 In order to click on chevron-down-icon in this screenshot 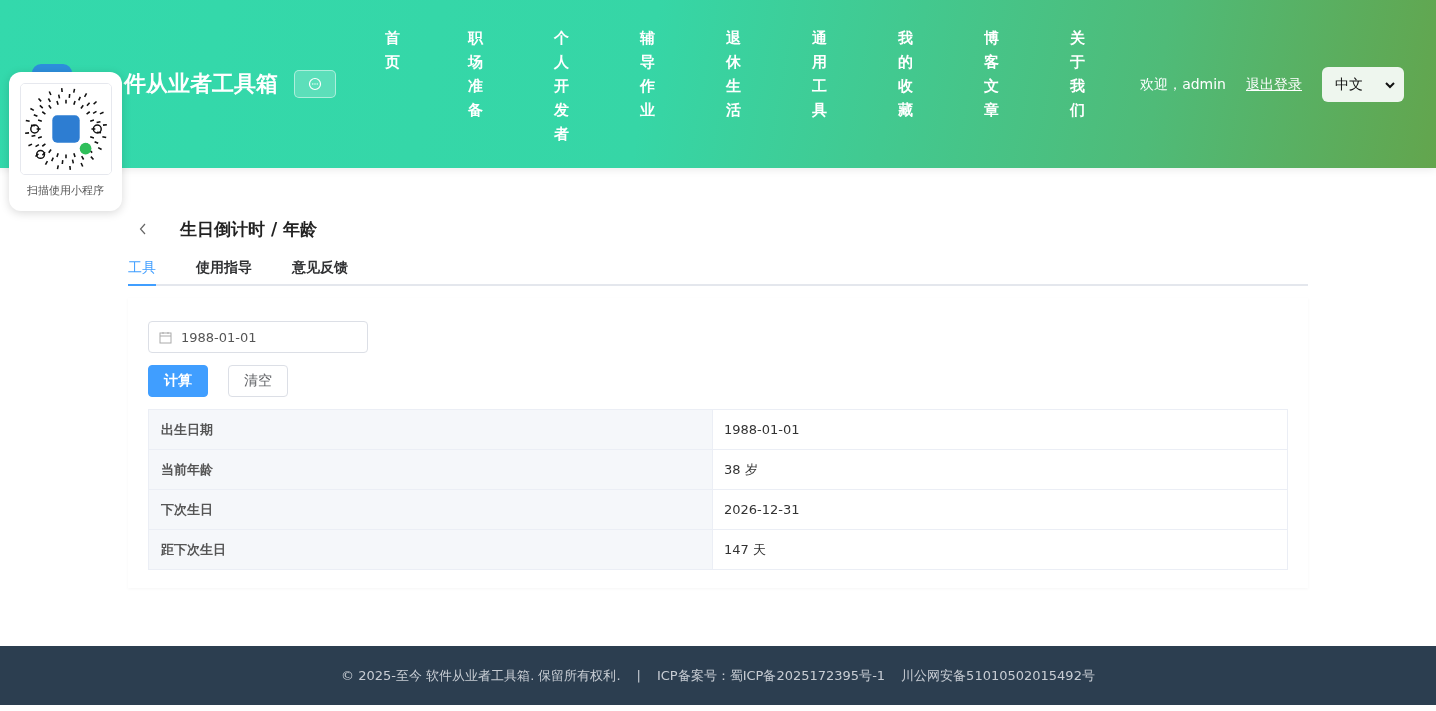, I will do `click(1390, 84)`.